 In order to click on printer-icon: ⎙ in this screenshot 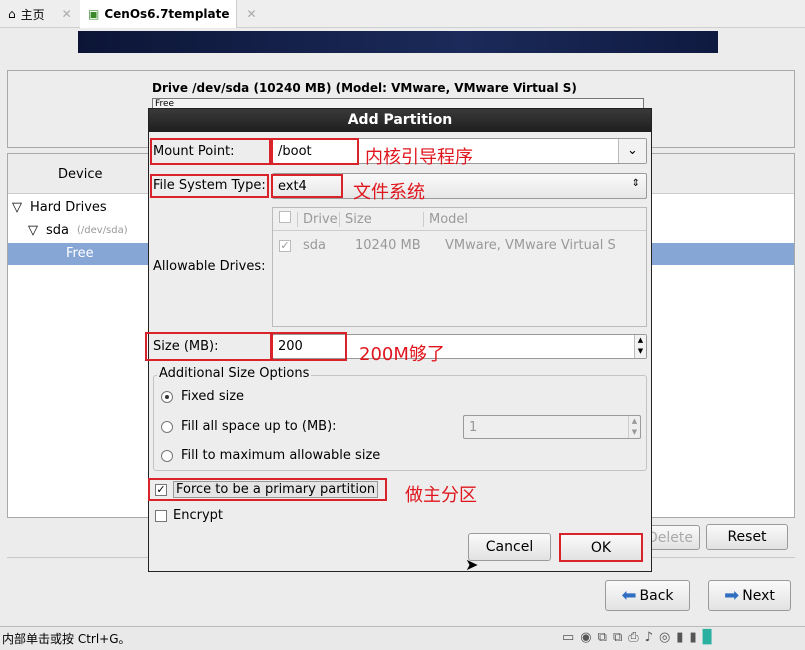, I will do `click(633, 637)`.